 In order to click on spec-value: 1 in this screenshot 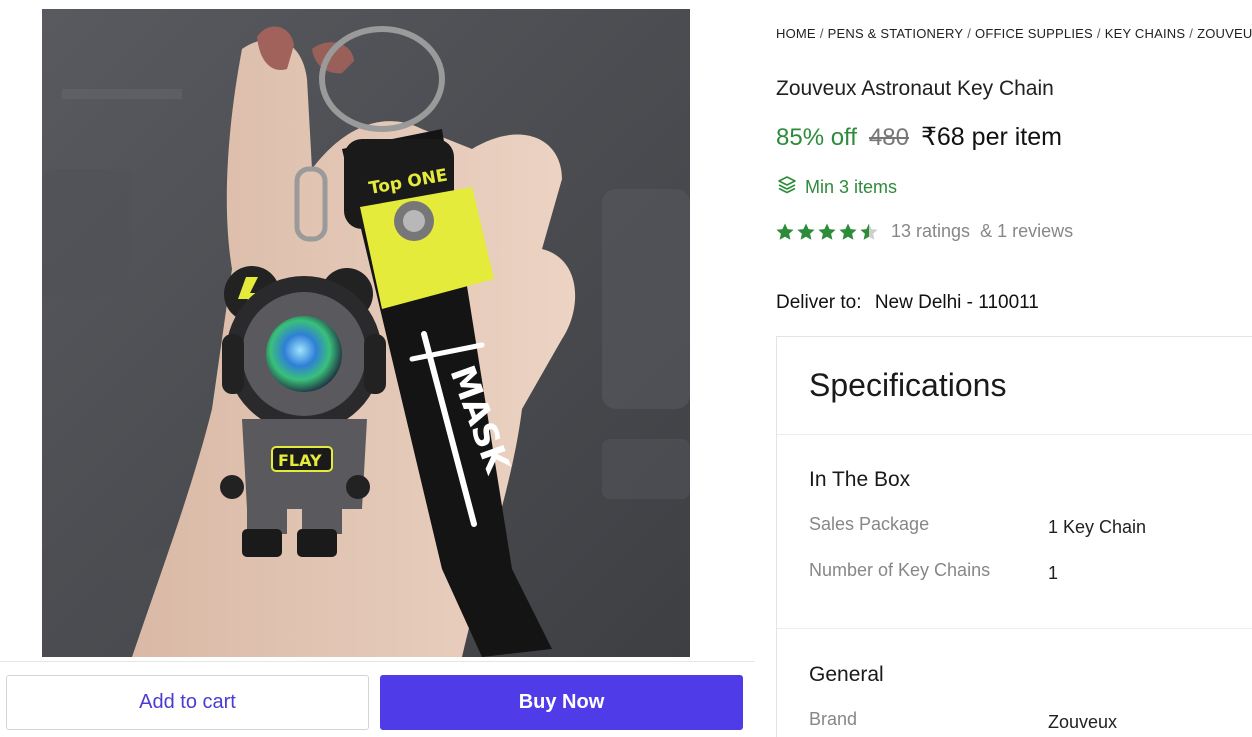, I will do `click(1053, 573)`.